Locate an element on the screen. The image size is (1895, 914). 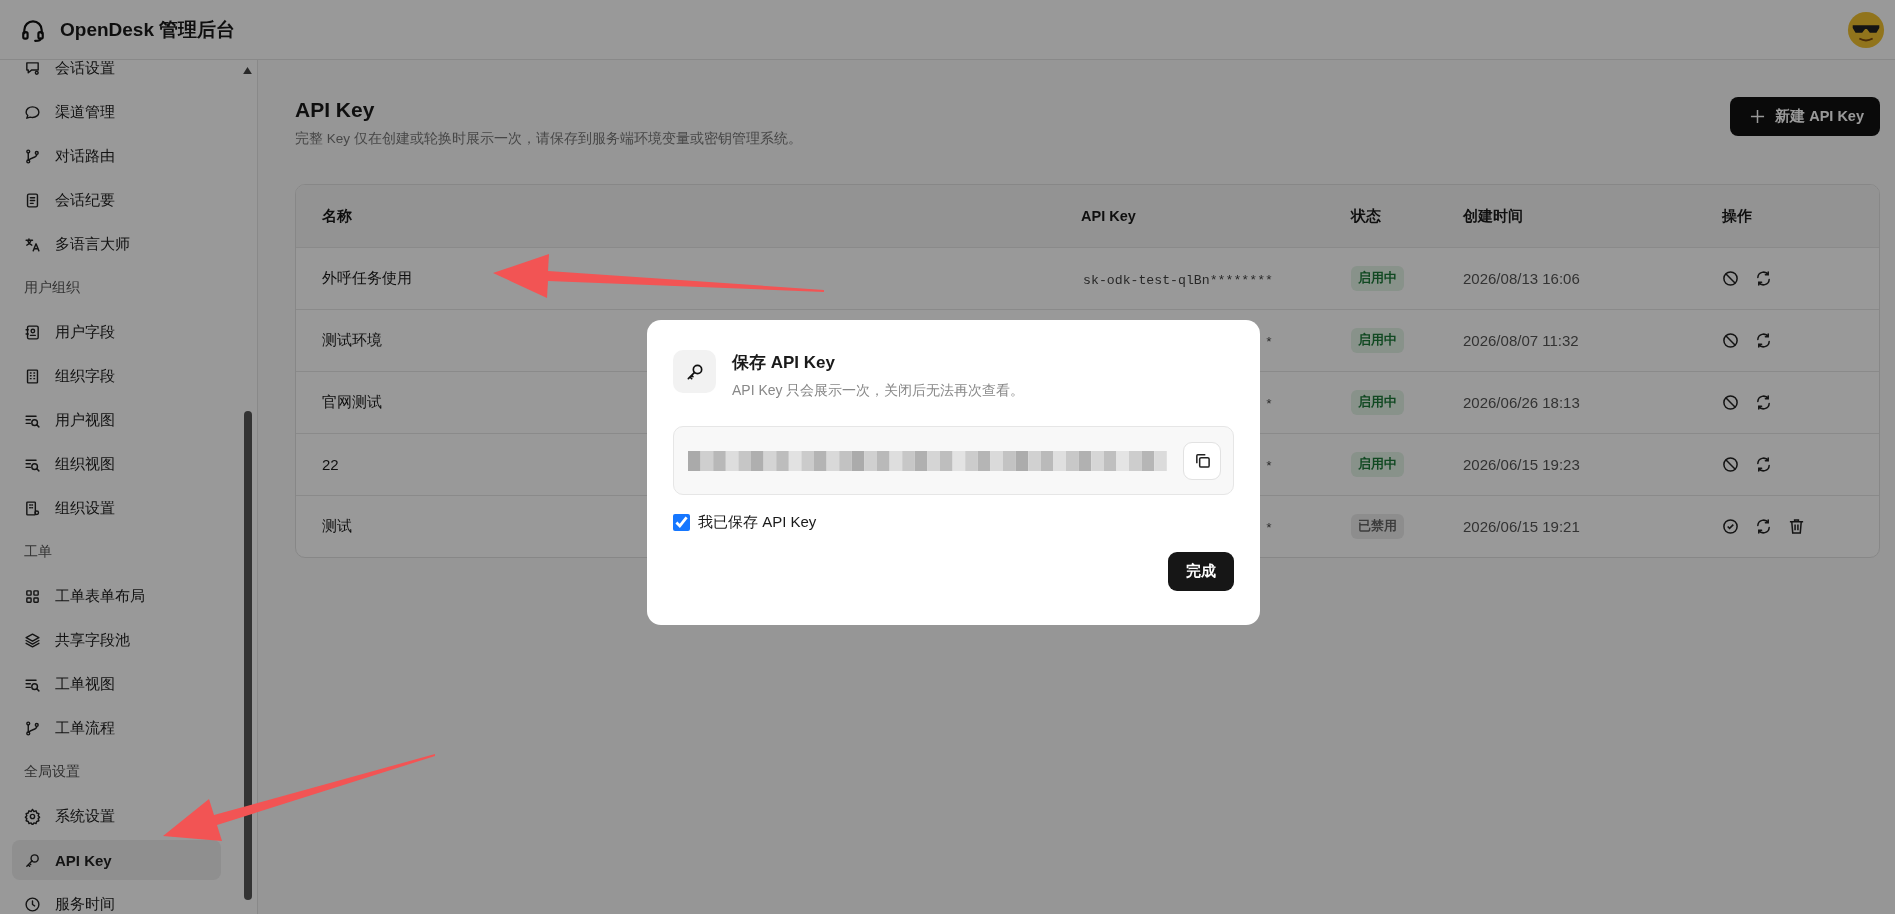
avatar-icon is located at coordinates (1866, 29).